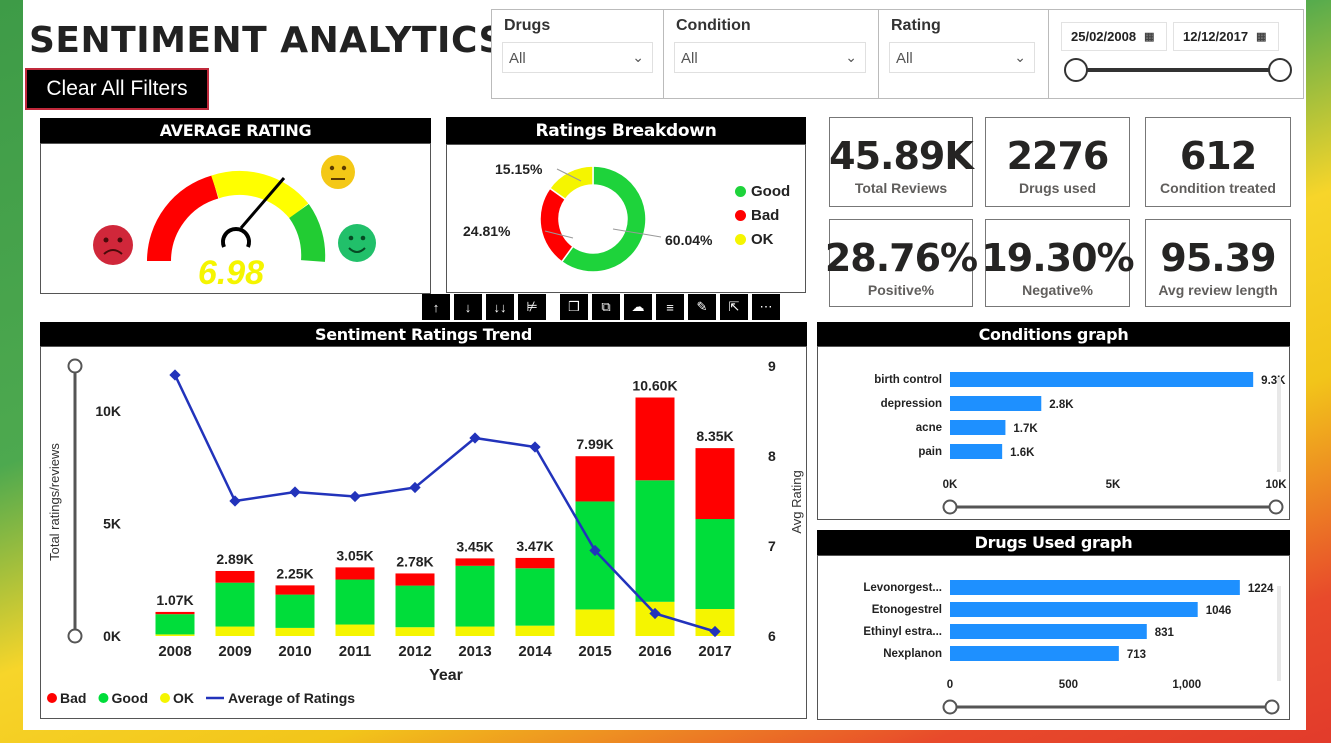  I want to click on page-title: SENTIMENT ANALYTICS, so click(267, 40).